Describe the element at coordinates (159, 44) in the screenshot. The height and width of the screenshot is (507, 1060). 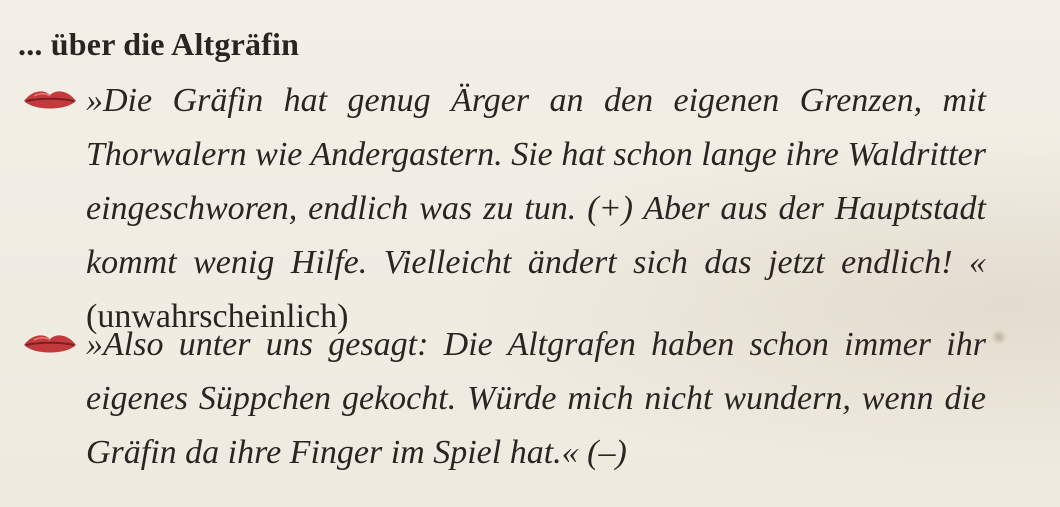
I see `section-heading: ... über die Altgräfin` at that location.